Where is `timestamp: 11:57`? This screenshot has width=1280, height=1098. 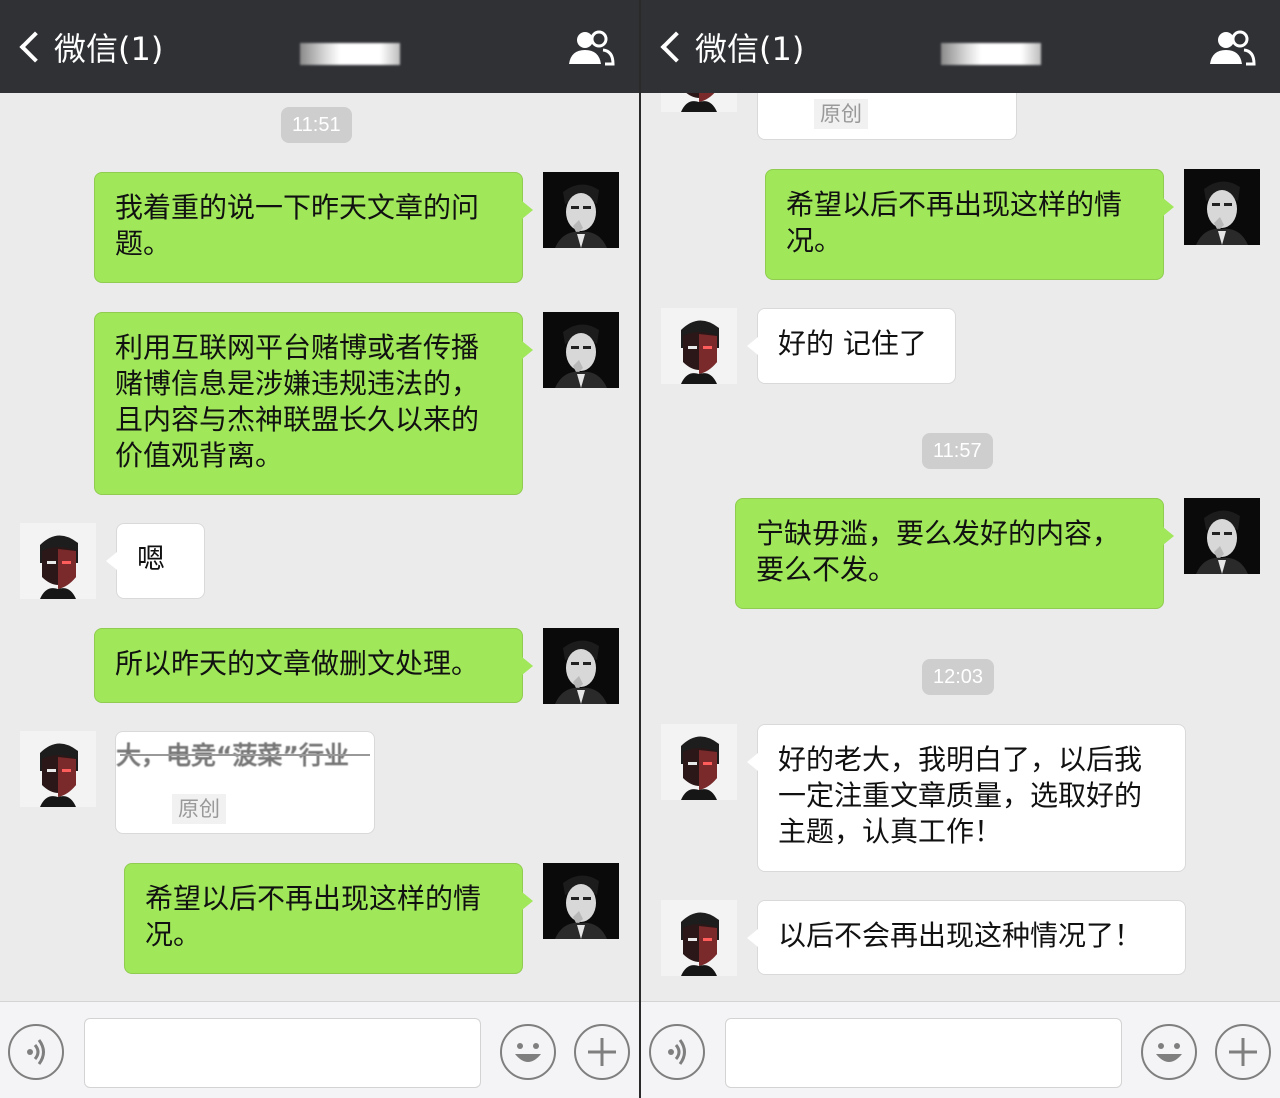
timestamp: 11:57 is located at coordinates (957, 451).